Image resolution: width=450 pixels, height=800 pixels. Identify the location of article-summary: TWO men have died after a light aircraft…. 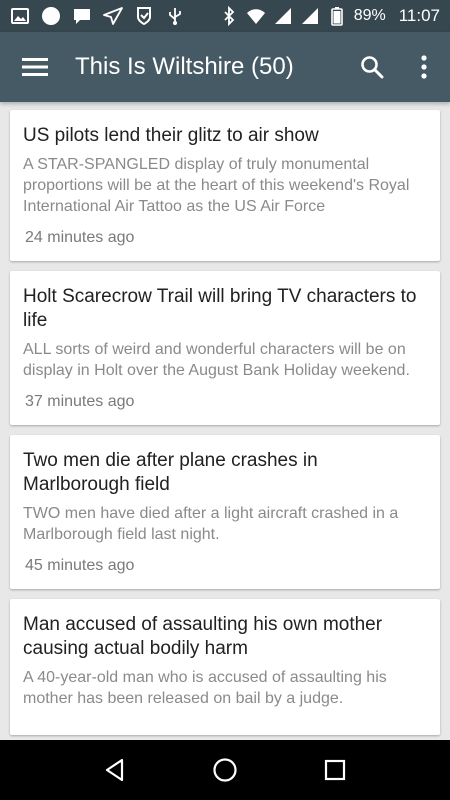
(211, 524).